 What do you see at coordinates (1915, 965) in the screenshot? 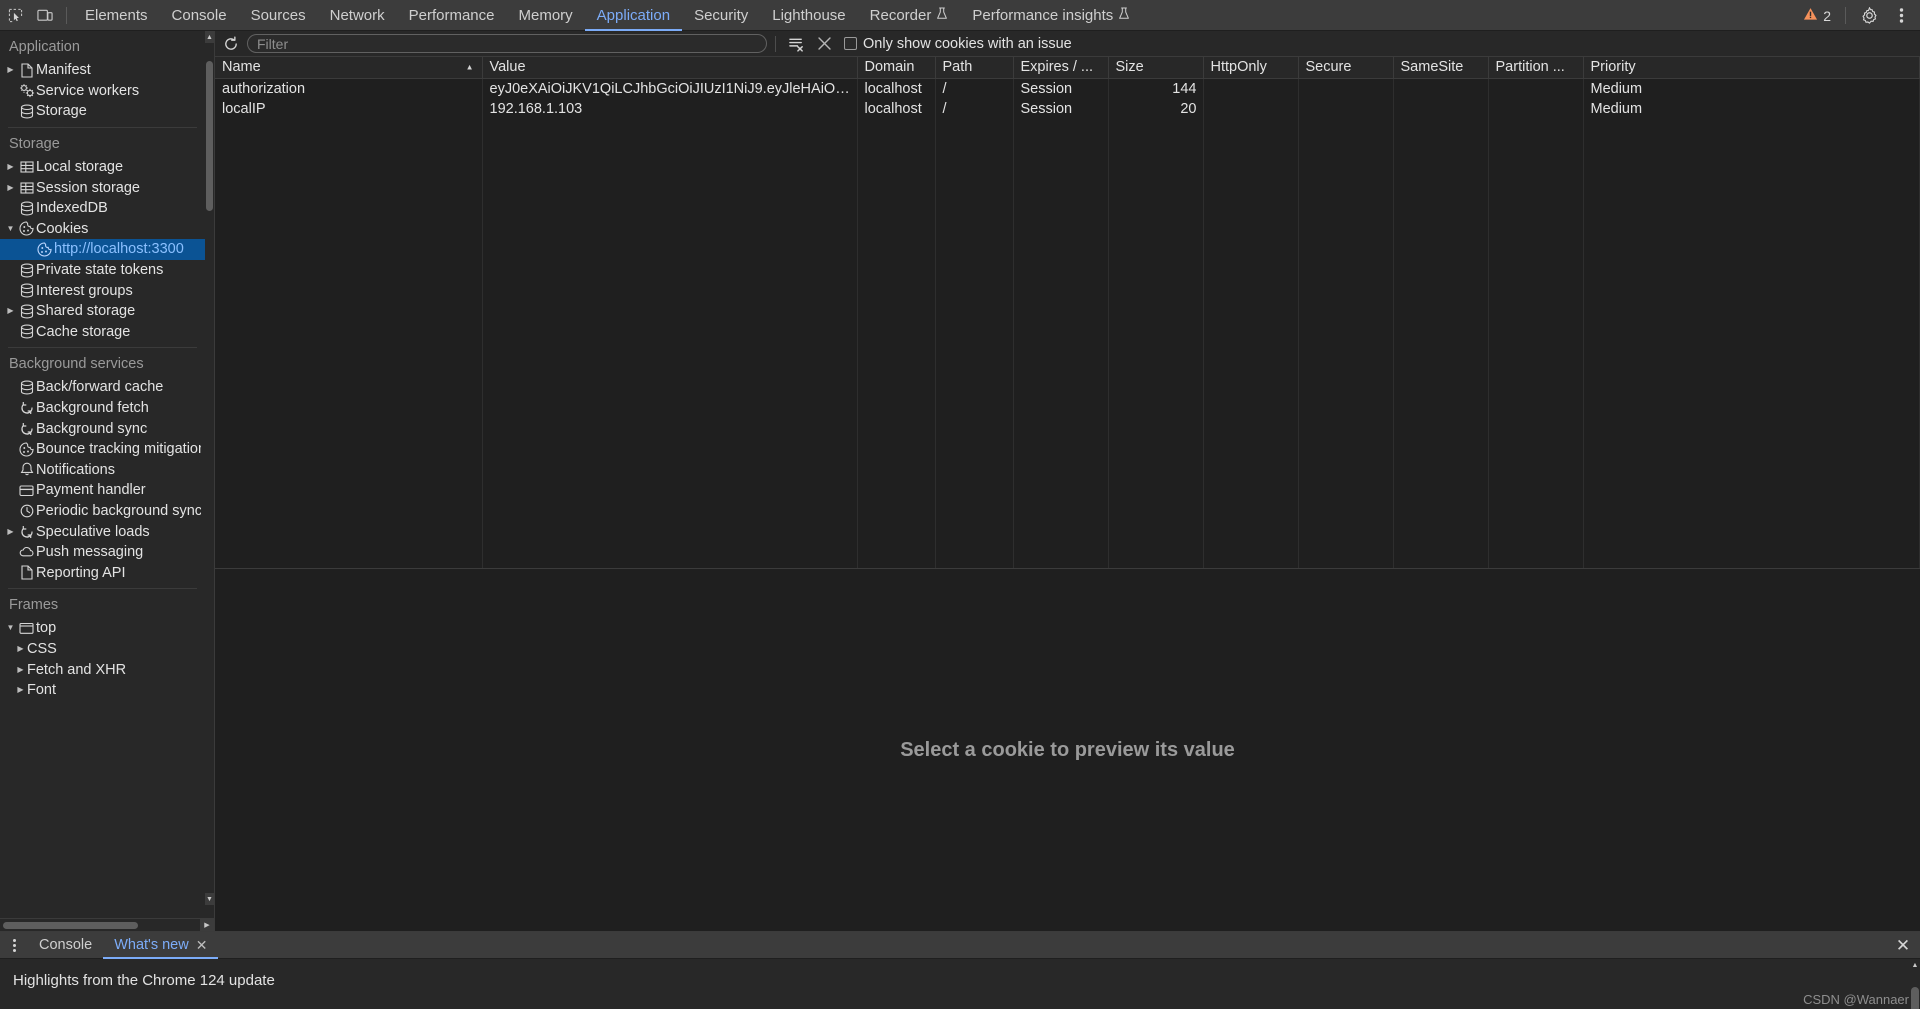
I see `drawer-scroll-up-arrow-icon: ▲` at bounding box center [1915, 965].